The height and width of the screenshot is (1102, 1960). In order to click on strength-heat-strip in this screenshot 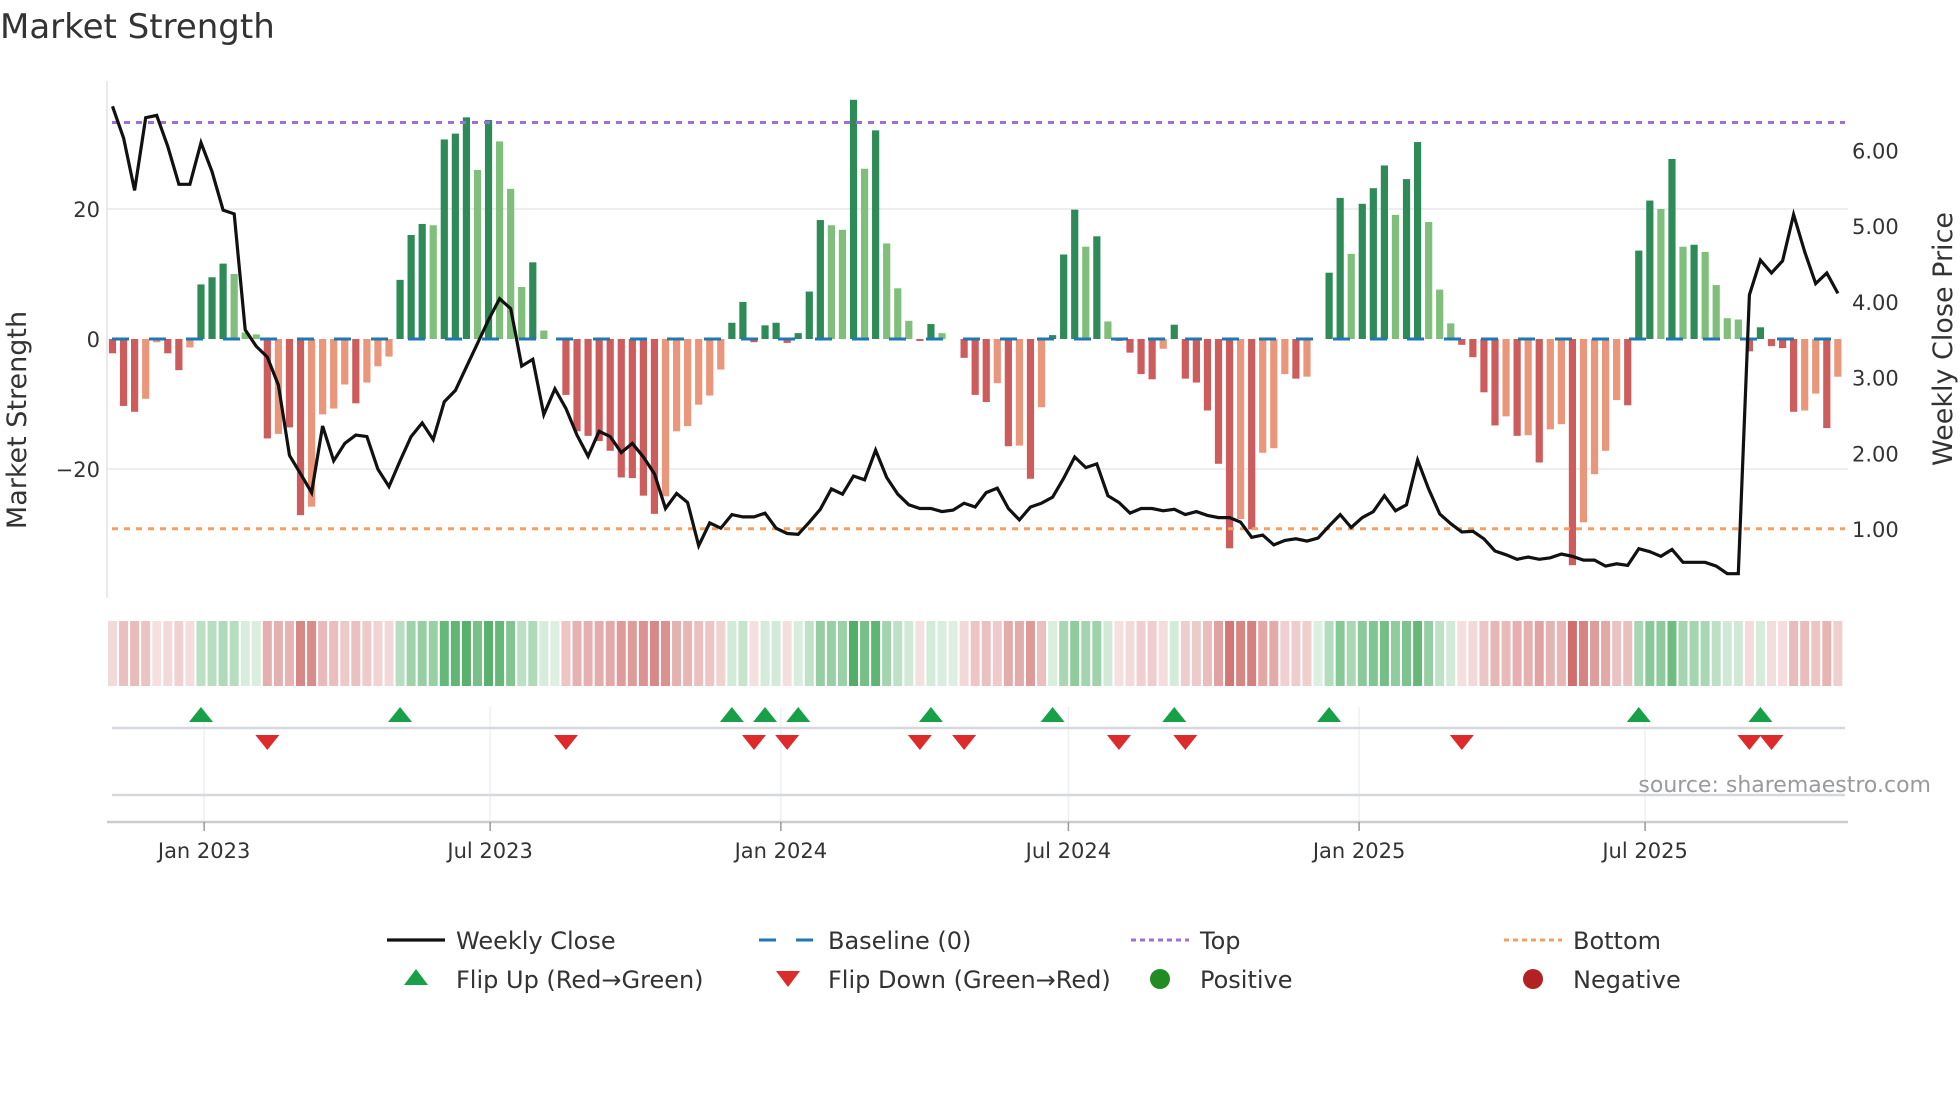, I will do `click(975, 653)`.